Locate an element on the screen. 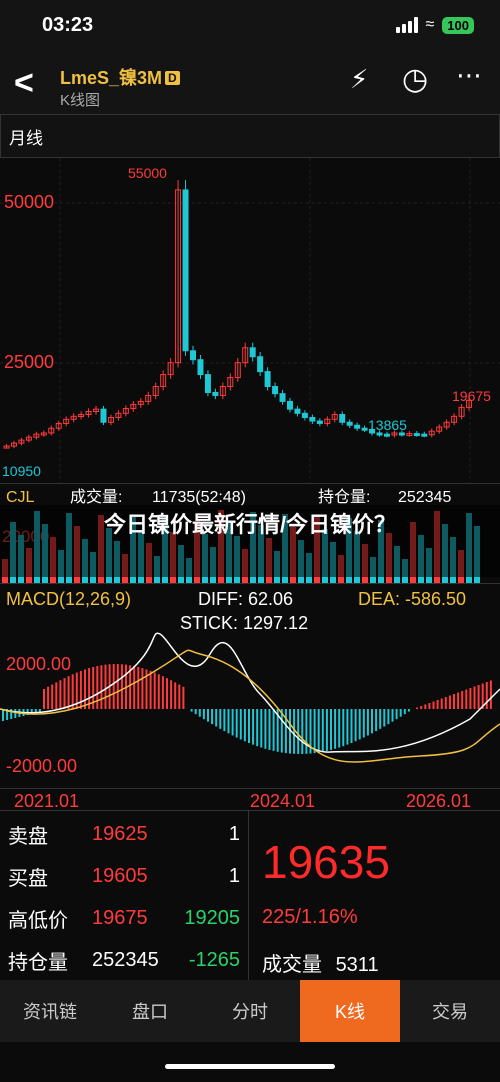 The height and width of the screenshot is (1082, 500). volume-value: 11735(52:48) is located at coordinates (199, 497).